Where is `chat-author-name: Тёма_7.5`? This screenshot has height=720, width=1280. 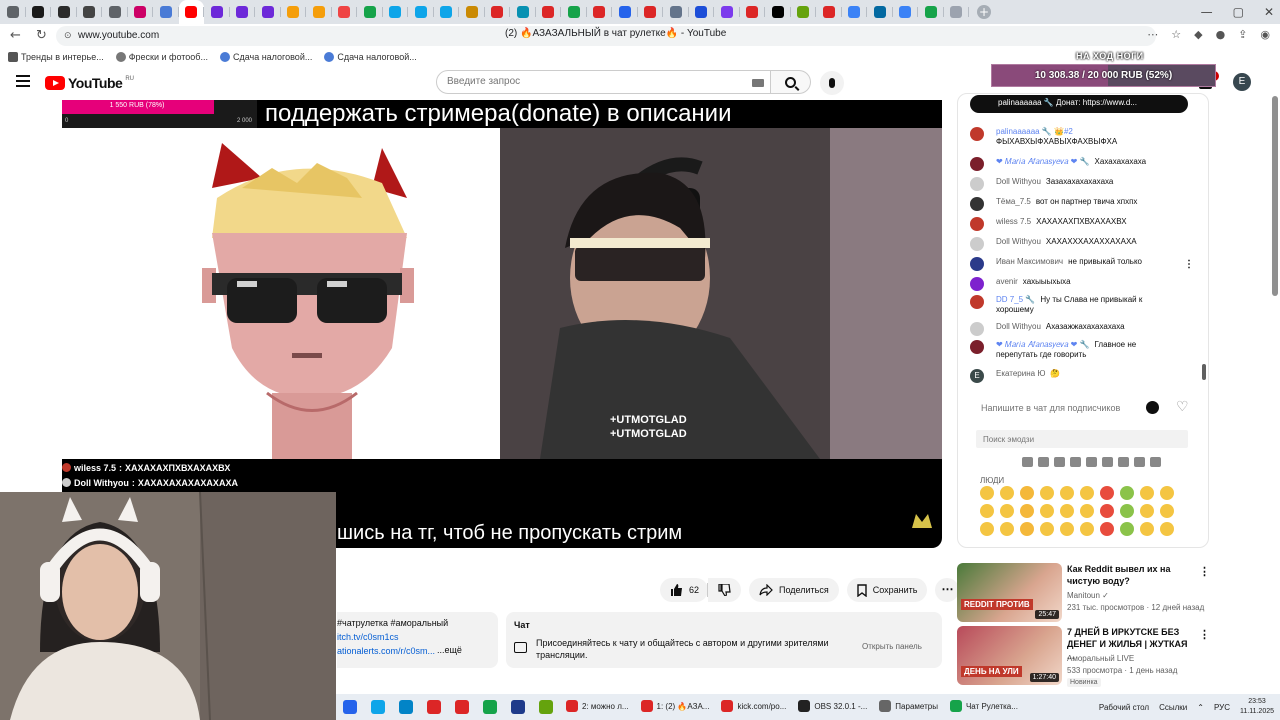
chat-author-name: Тёма_7.5 is located at coordinates (1013, 201).